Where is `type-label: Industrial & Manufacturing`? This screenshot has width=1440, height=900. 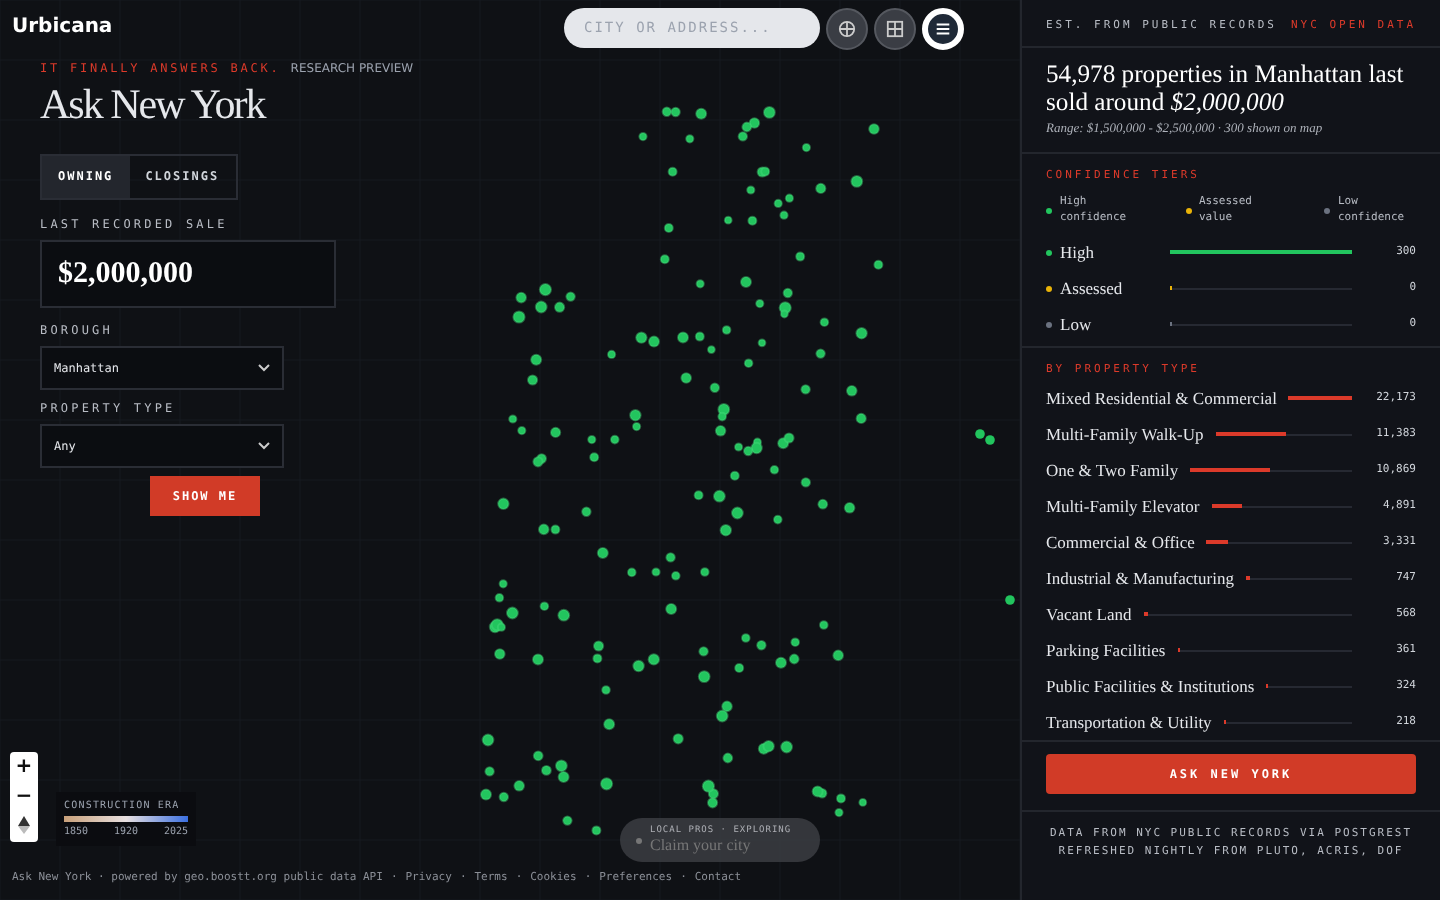
type-label: Industrial & Manufacturing is located at coordinates (1140, 578).